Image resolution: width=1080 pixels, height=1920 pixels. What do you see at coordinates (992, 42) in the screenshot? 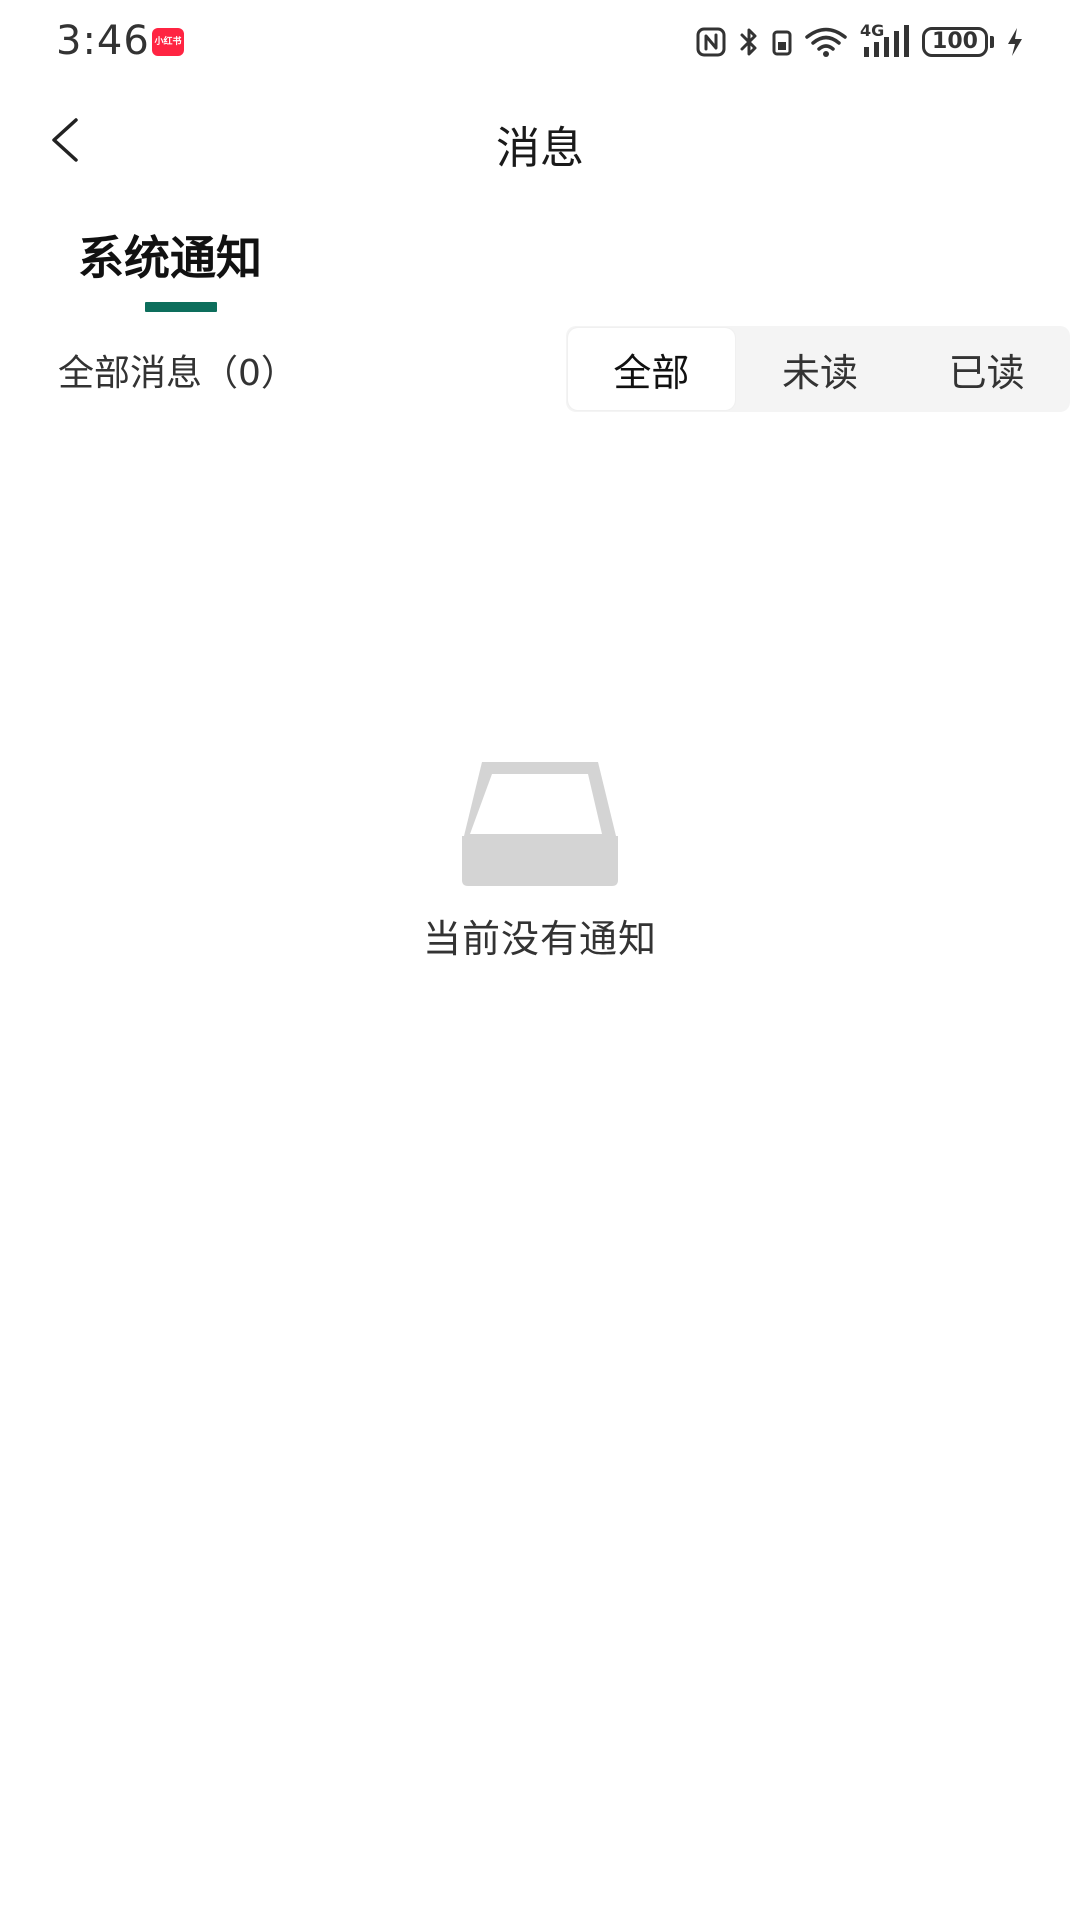
I see `battery-nub` at bounding box center [992, 42].